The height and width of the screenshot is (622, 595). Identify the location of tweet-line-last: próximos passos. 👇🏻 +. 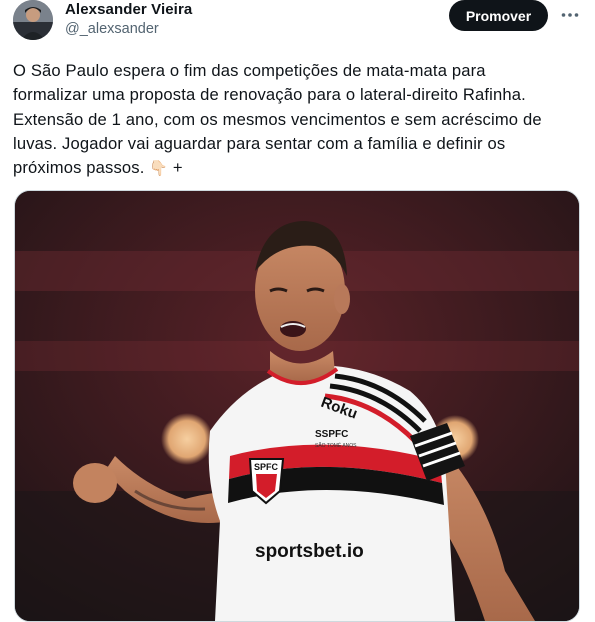
(293, 168).